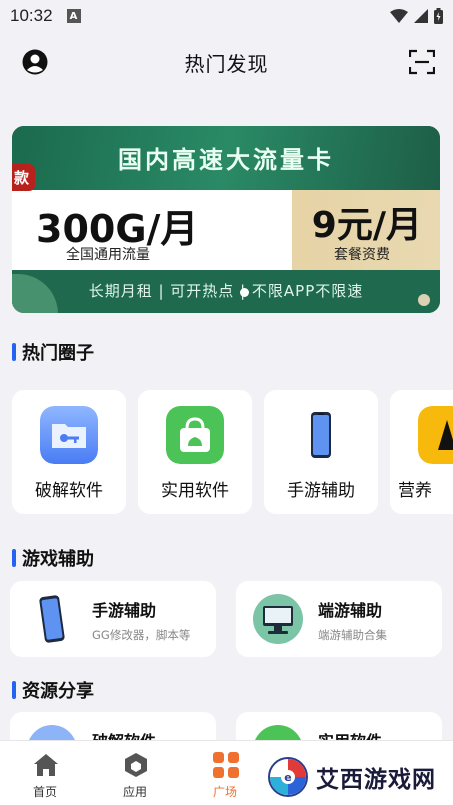 The width and height of the screenshot is (453, 805). What do you see at coordinates (415, 491) in the screenshot?
I see `circle-card-label: 营养` at bounding box center [415, 491].